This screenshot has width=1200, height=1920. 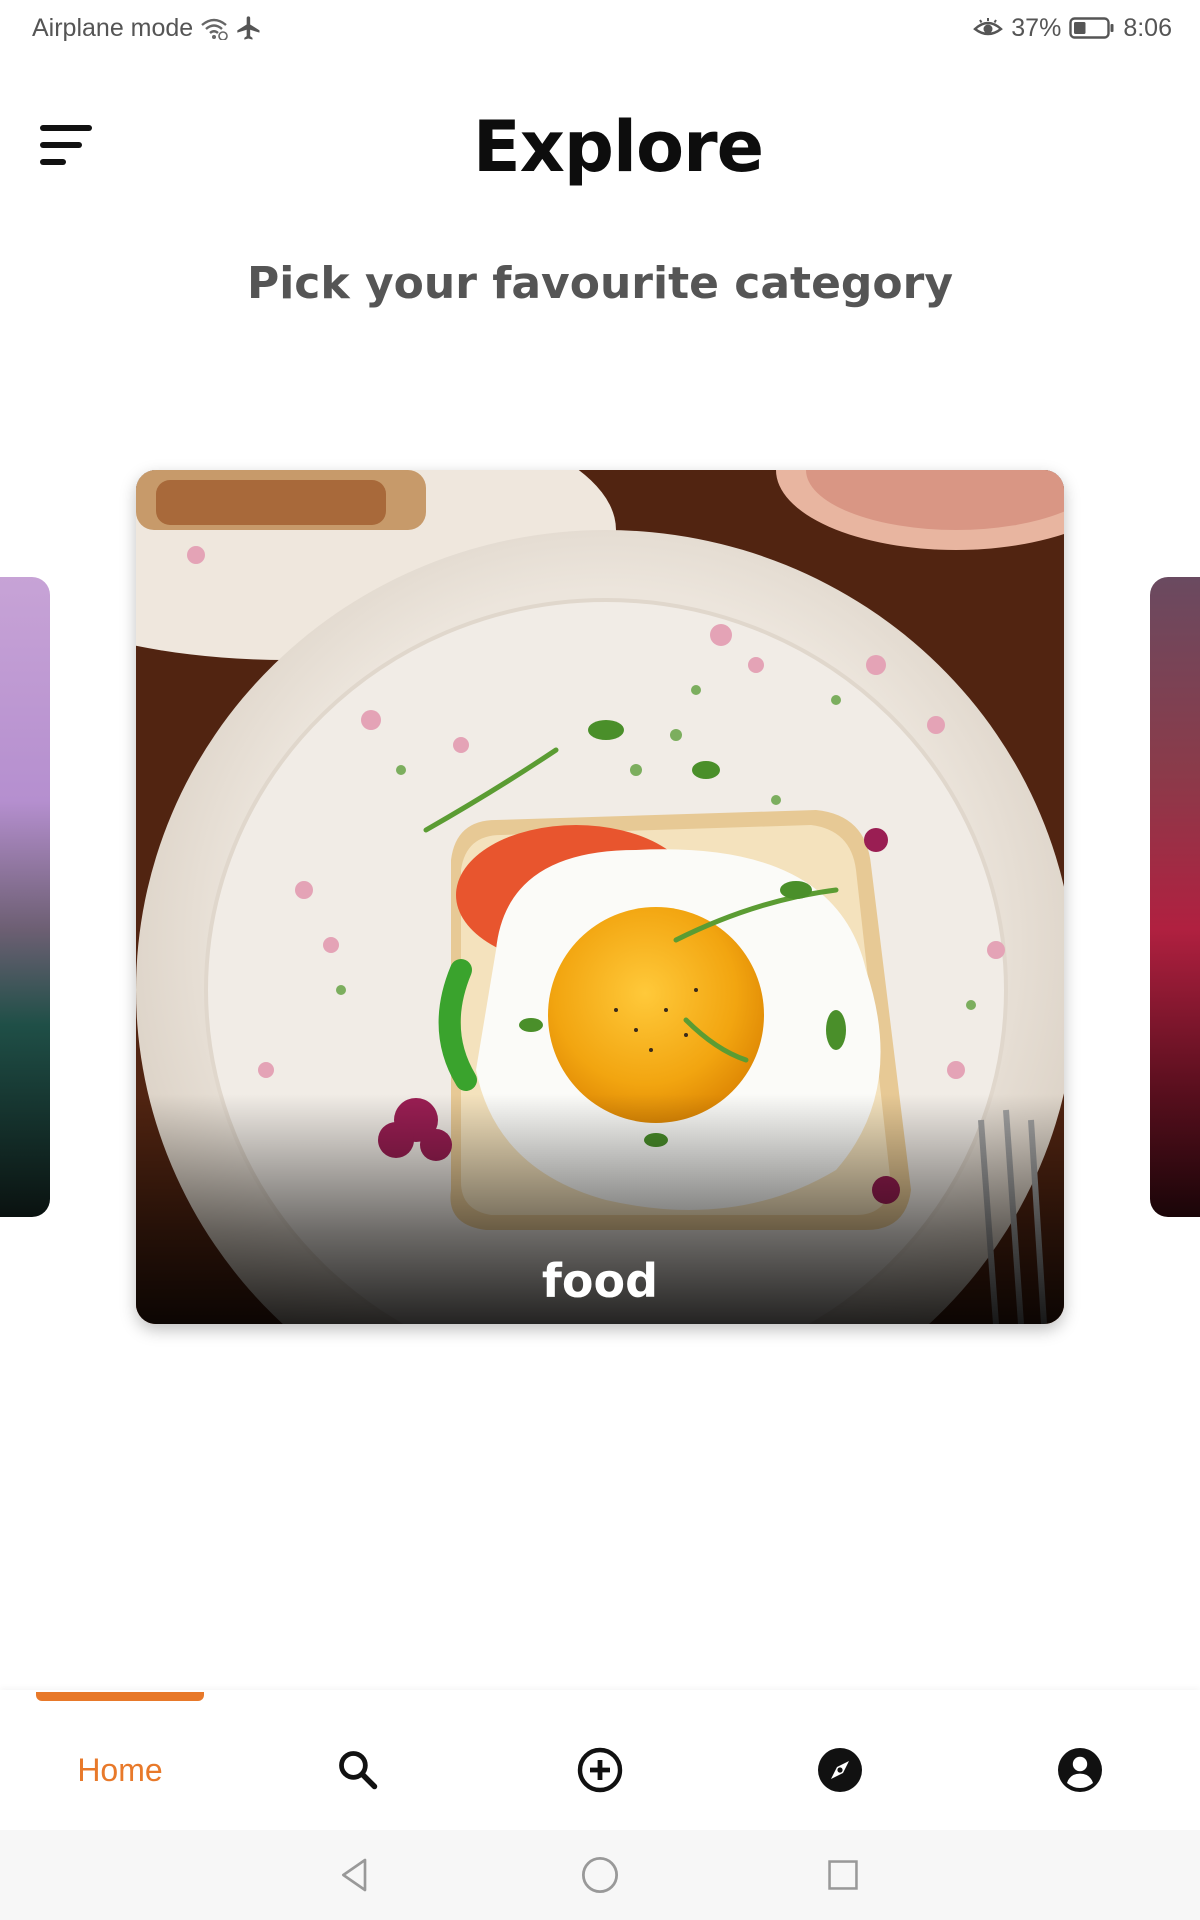 I want to click on status-bar: Airplane mode 37% 8:06, so click(x=600, y=28).